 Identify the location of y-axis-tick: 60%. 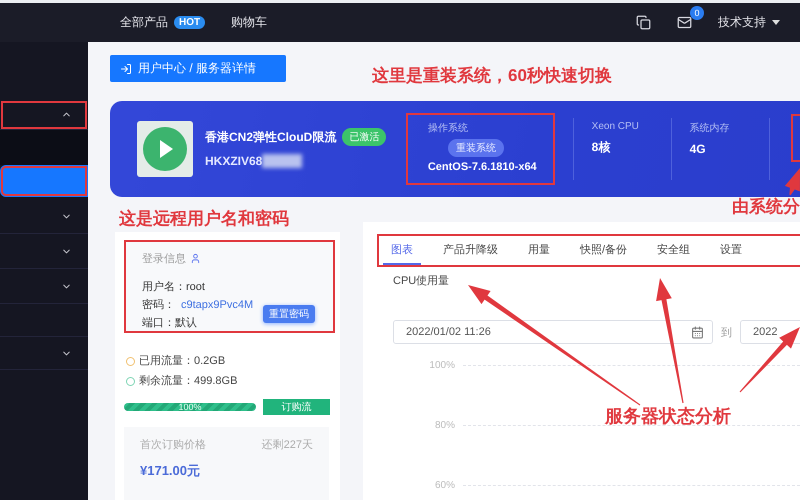
(444, 485).